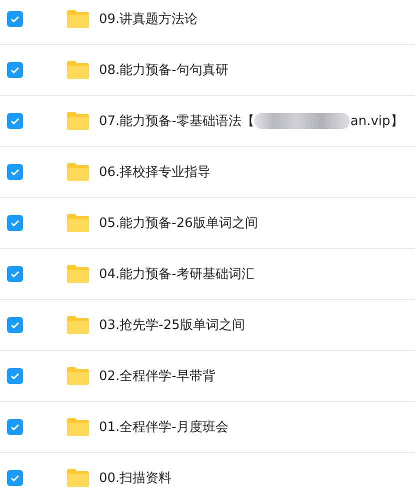 The height and width of the screenshot is (491, 415). Describe the element at coordinates (148, 19) in the screenshot. I see `folder-name: 09.讲真题方法论` at that location.